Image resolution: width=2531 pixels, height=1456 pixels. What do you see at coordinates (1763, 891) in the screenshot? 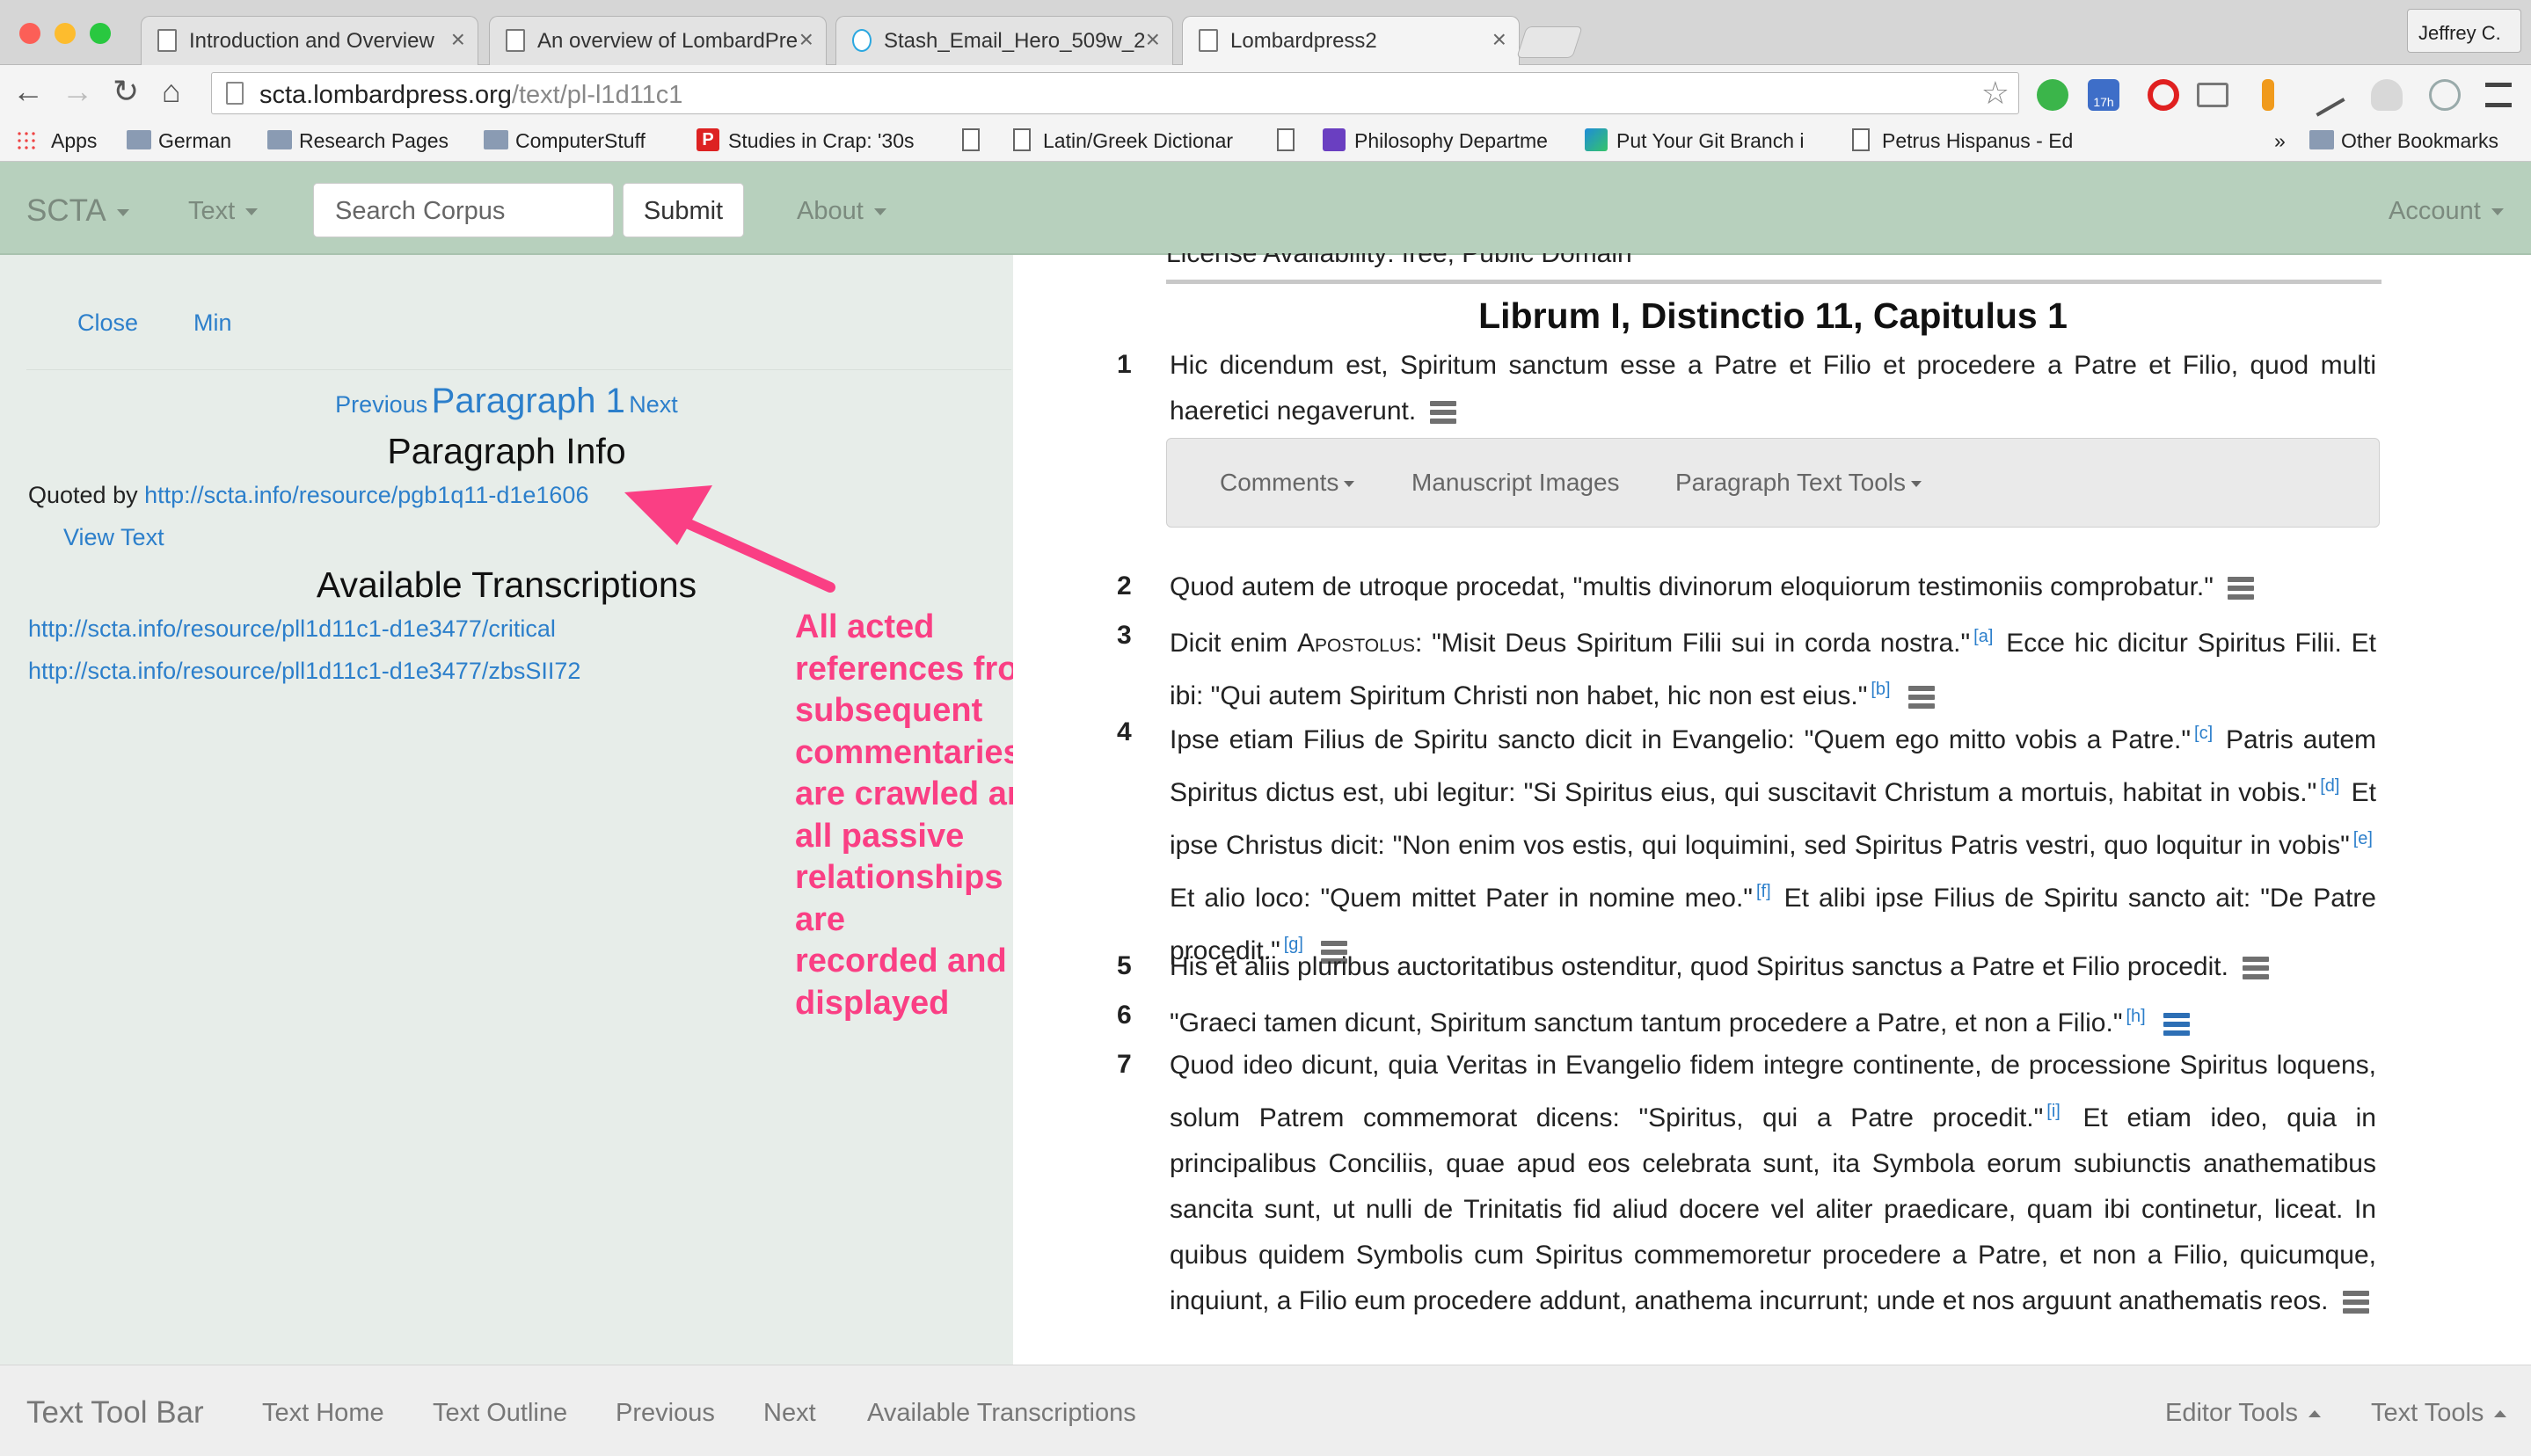
I see `footnote-link: [f]` at bounding box center [1763, 891].